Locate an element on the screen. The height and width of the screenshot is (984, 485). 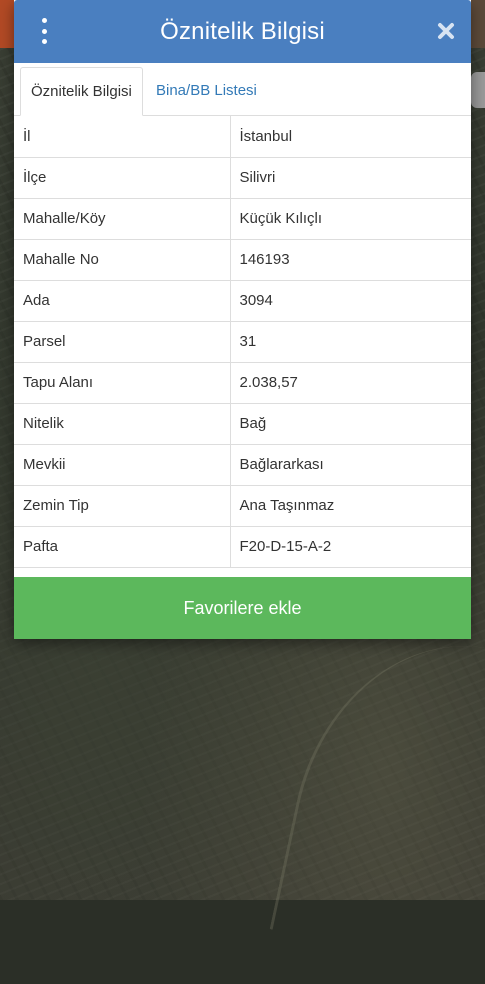
attribute-key: İlçe is located at coordinates (122, 177).